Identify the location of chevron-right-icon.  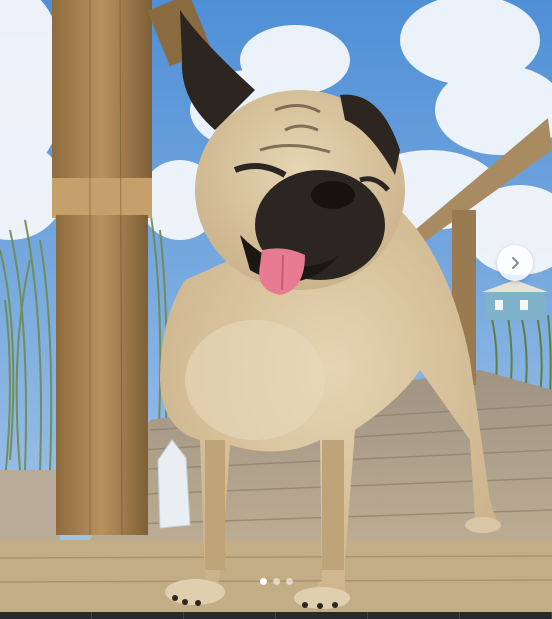
(515, 263).